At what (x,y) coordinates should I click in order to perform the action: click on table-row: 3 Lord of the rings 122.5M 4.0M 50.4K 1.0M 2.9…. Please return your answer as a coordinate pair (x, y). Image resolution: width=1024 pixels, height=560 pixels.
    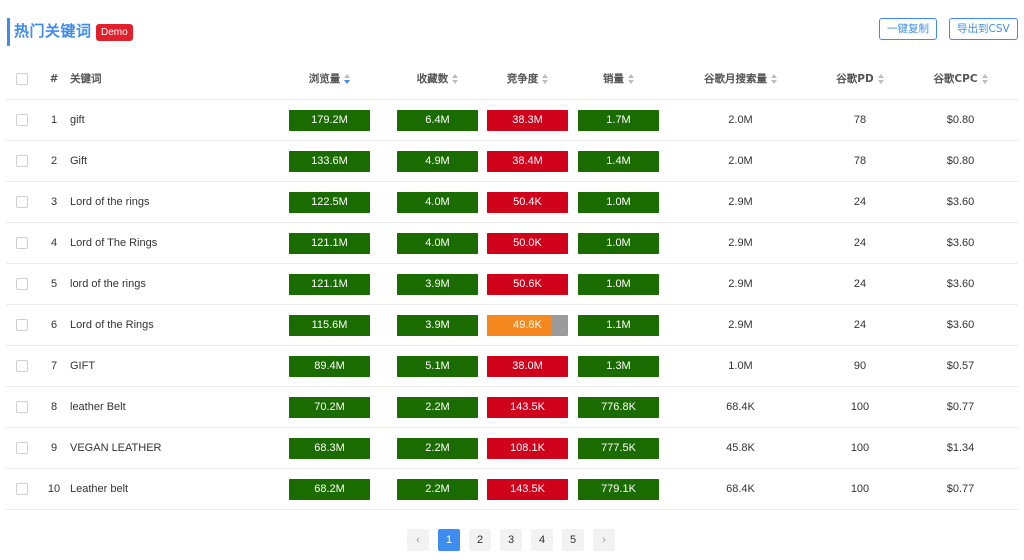
    Looking at the image, I should click on (512, 202).